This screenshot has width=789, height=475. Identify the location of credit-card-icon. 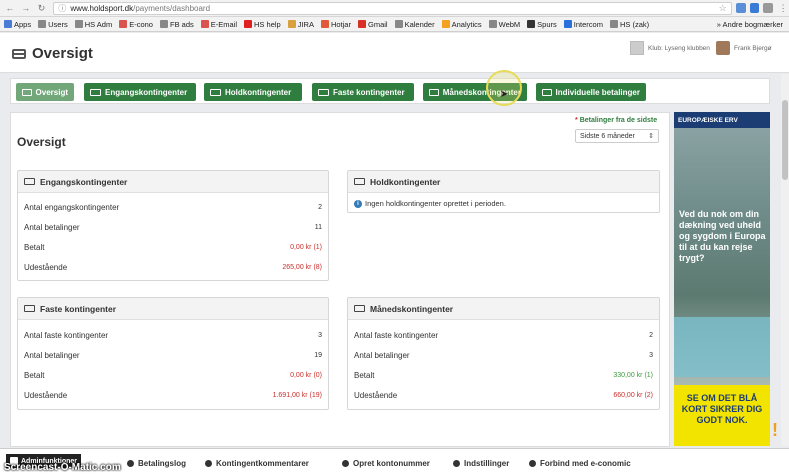
(19, 53).